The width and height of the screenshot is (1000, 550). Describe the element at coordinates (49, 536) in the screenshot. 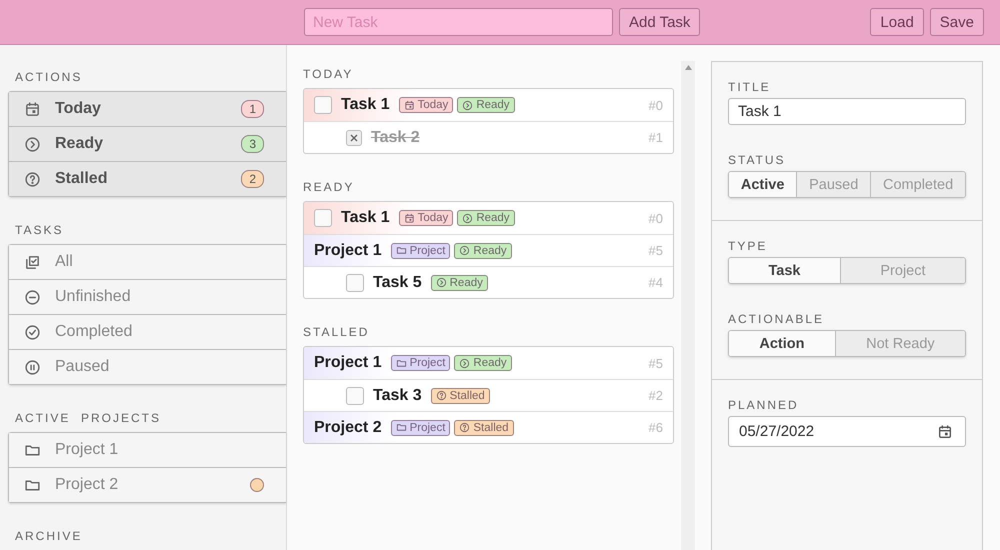

I see `section-title: ARCHIVE` at that location.